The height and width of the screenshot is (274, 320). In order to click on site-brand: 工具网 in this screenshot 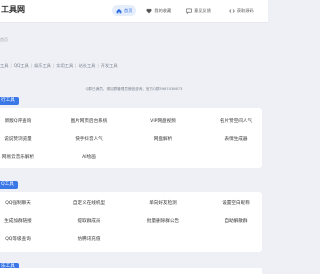, I will do `click(13, 9)`.